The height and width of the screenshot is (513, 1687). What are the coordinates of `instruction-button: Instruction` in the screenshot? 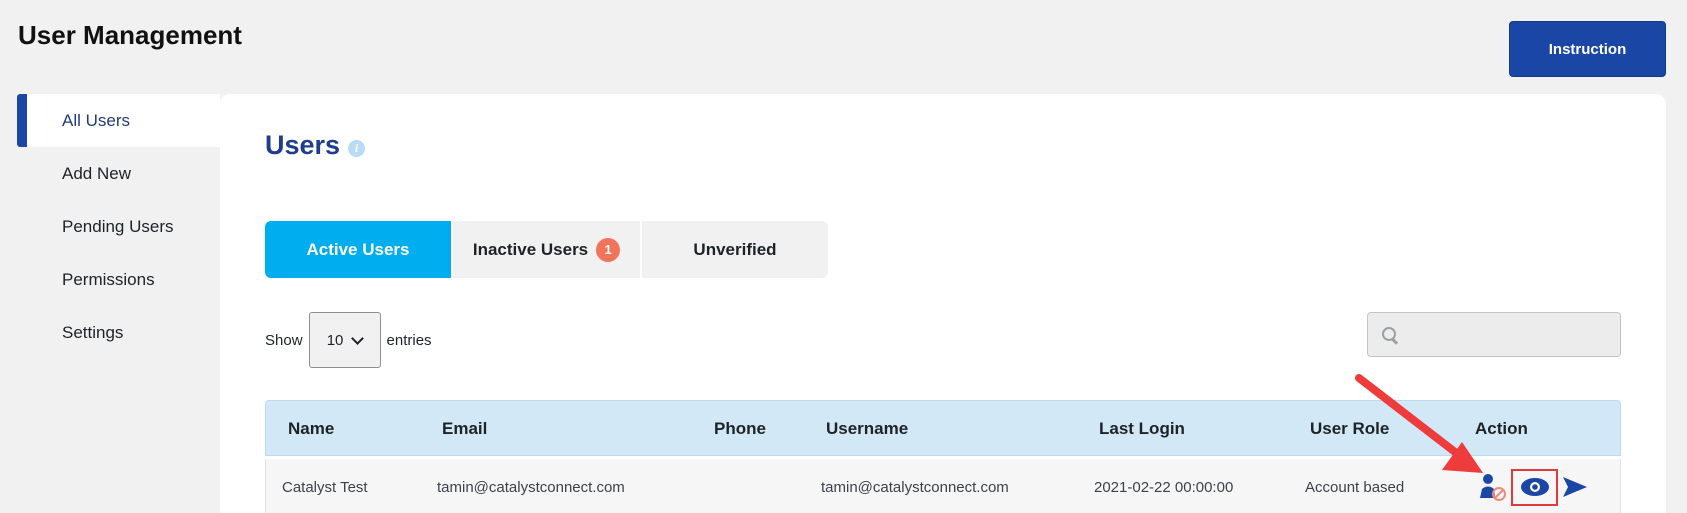 It's located at (1587, 49).